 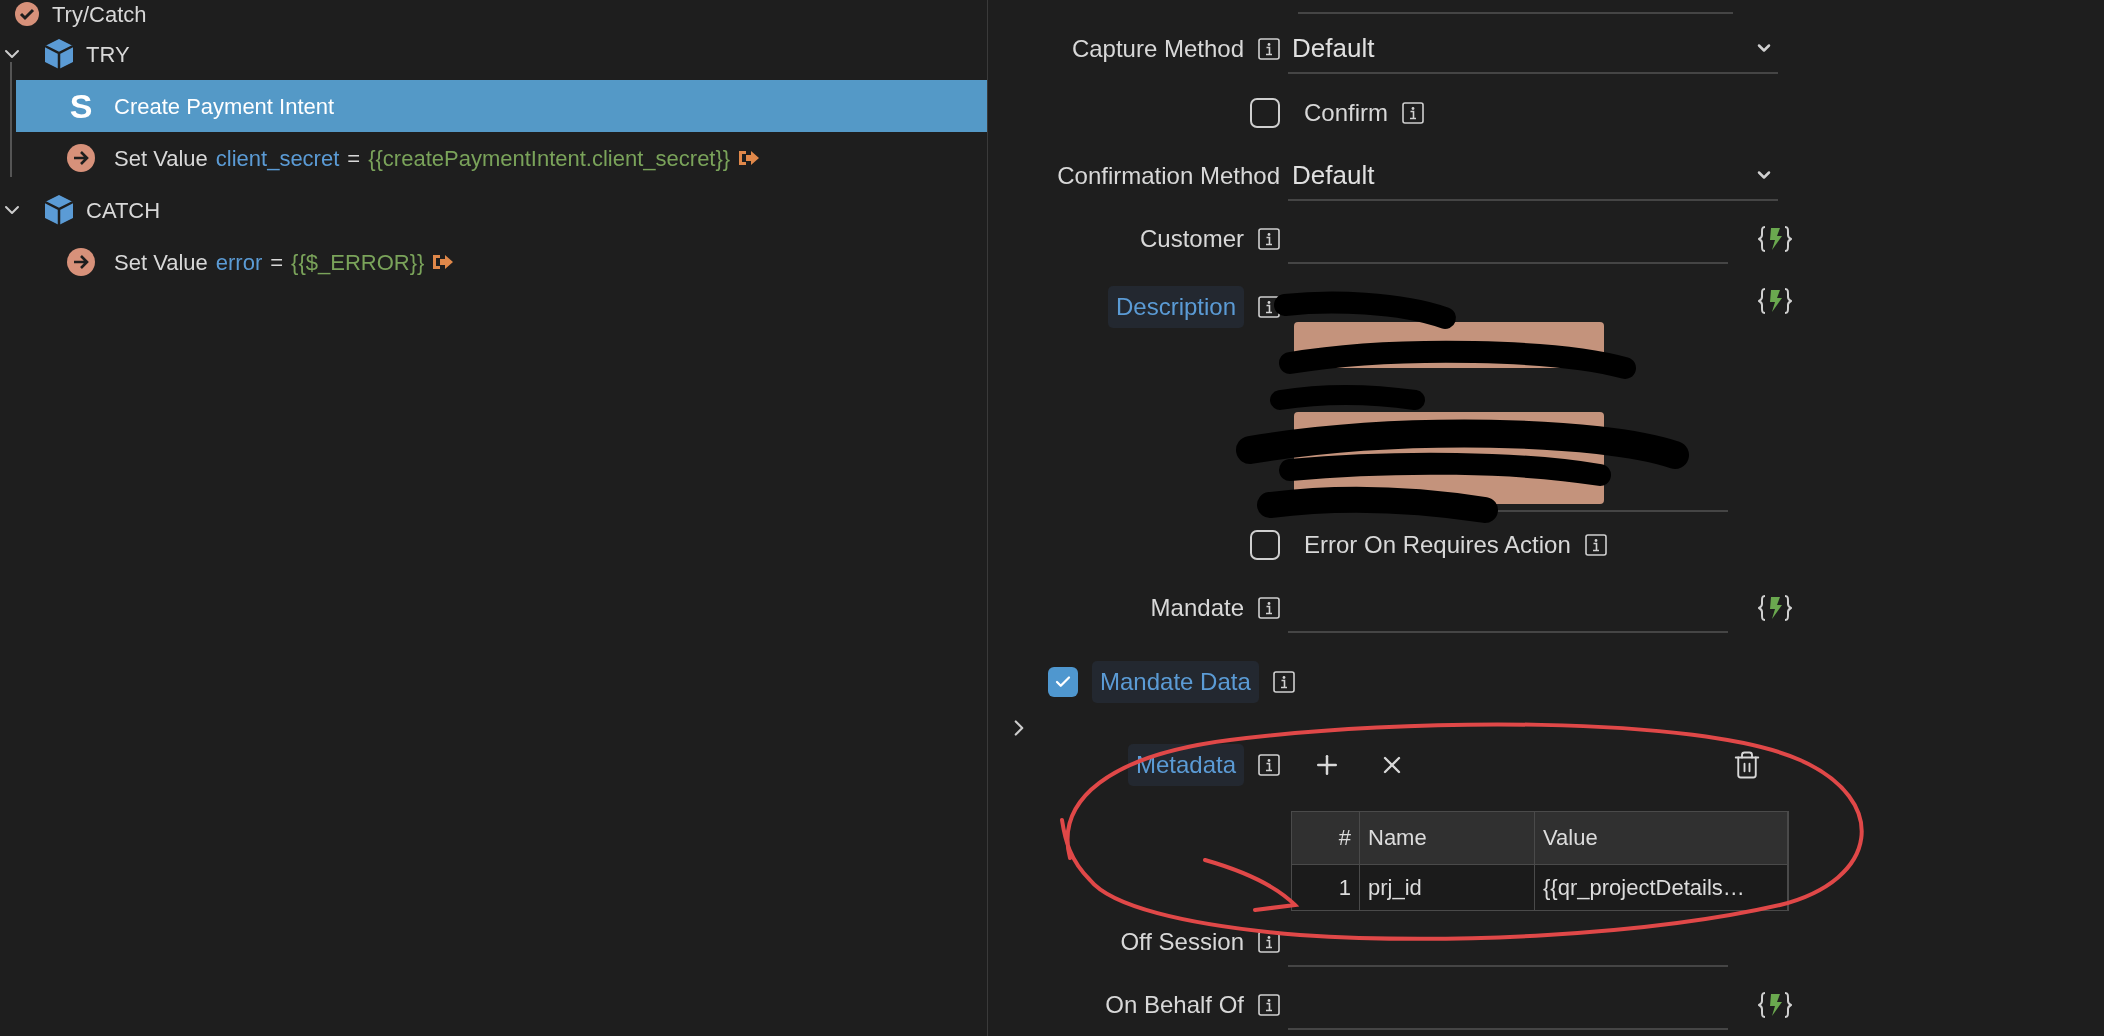 What do you see at coordinates (1185, 764) in the screenshot?
I see `field-label: Metadata` at bounding box center [1185, 764].